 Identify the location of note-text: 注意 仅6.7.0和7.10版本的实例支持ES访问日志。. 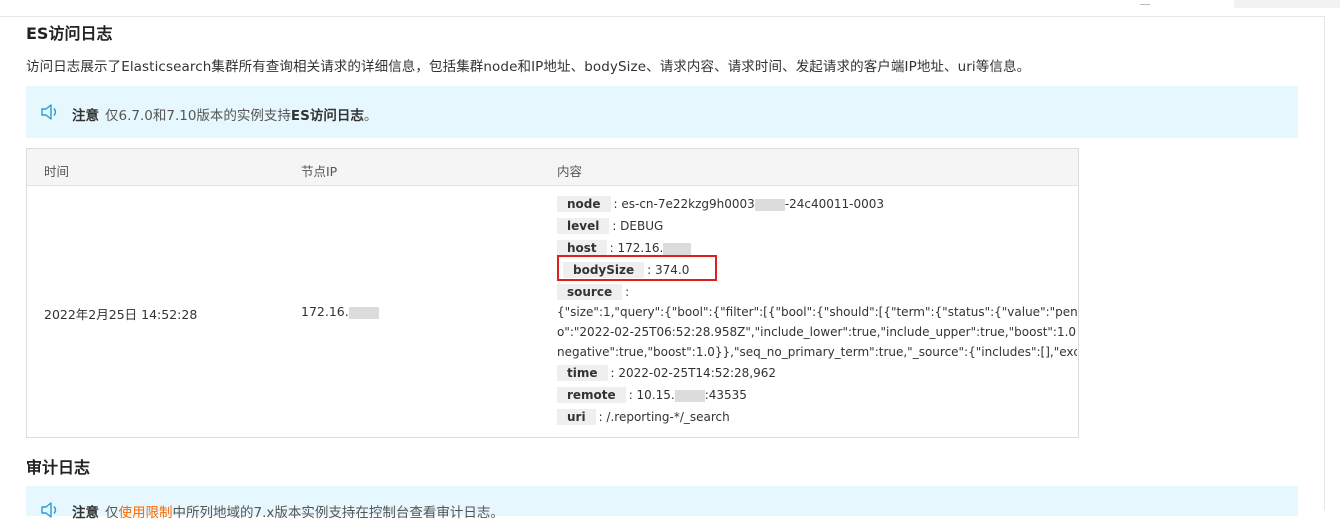
(224, 114).